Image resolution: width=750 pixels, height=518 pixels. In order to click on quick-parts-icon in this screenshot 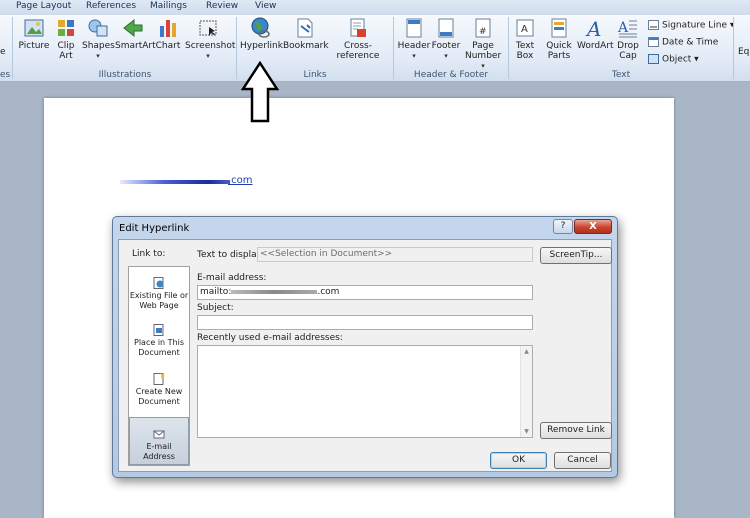, I will do `click(559, 28)`.